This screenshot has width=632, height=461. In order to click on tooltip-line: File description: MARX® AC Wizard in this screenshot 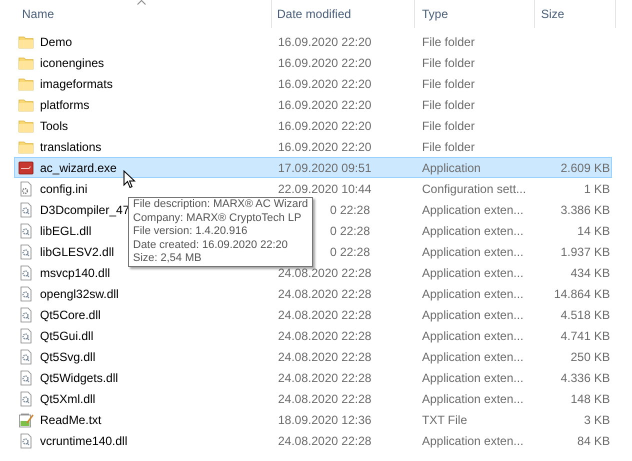, I will do `click(220, 205)`.